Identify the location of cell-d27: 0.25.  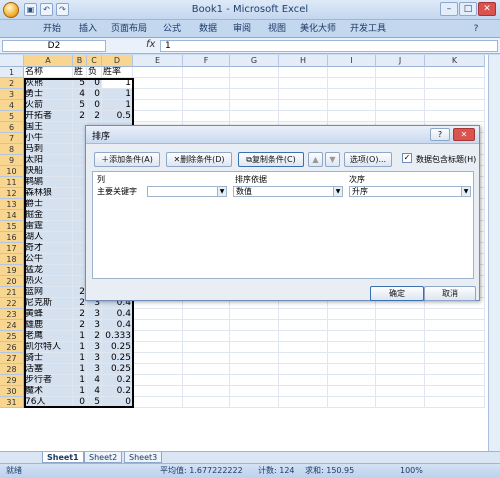
(117, 358).